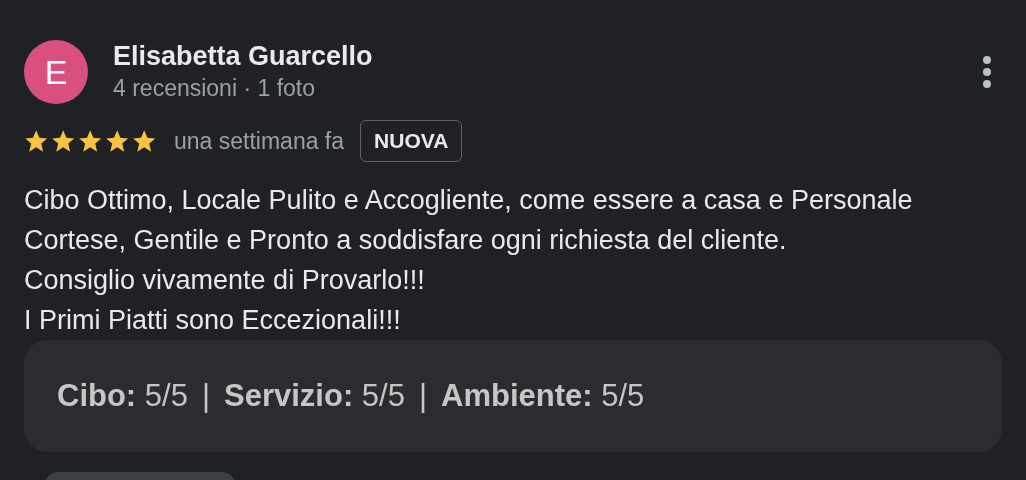 Image resolution: width=1026 pixels, height=480 pixels. I want to click on reviewer-stats: 4 recensioni · 1 foto, so click(214, 88).